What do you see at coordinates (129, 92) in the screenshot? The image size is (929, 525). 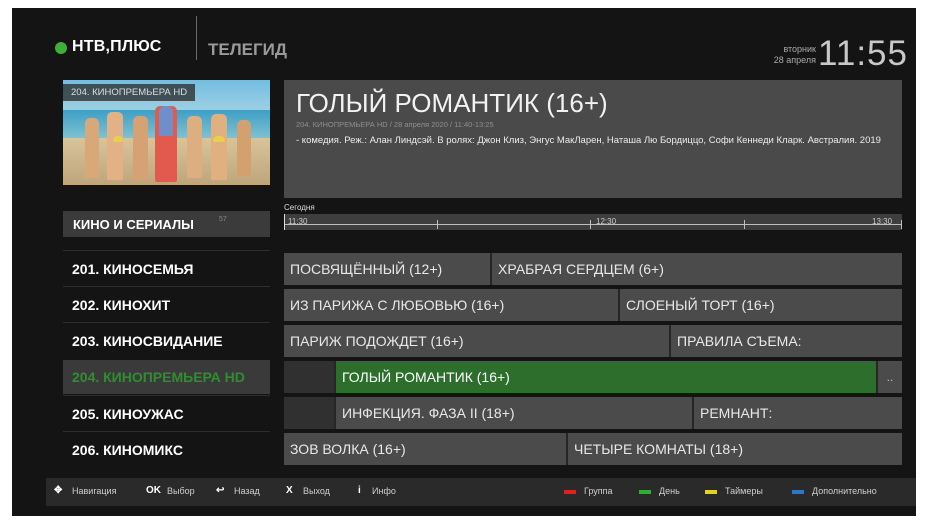 I see `preview-channel-label: 204. КИНОПРЕМЬЕРА HD` at bounding box center [129, 92].